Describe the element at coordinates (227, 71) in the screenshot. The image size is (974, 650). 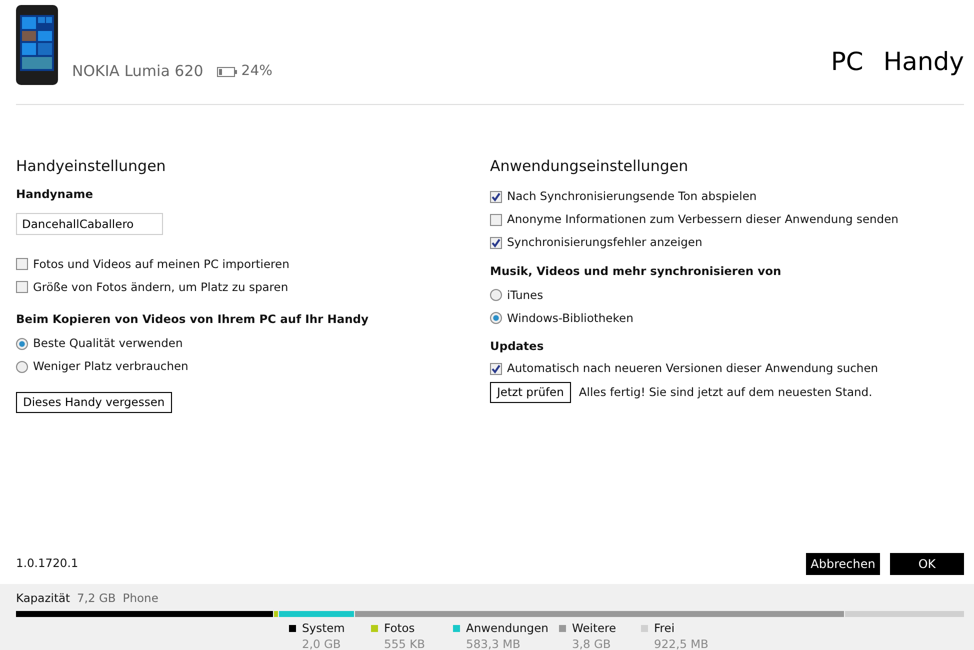
I see `battery-icon` at that location.